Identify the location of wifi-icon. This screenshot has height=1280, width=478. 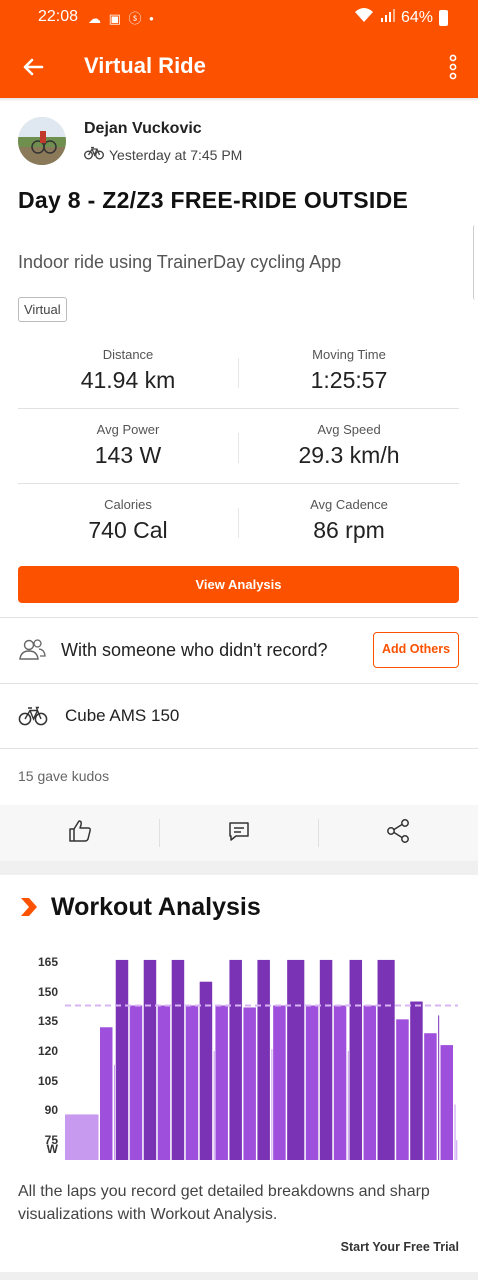
(364, 17).